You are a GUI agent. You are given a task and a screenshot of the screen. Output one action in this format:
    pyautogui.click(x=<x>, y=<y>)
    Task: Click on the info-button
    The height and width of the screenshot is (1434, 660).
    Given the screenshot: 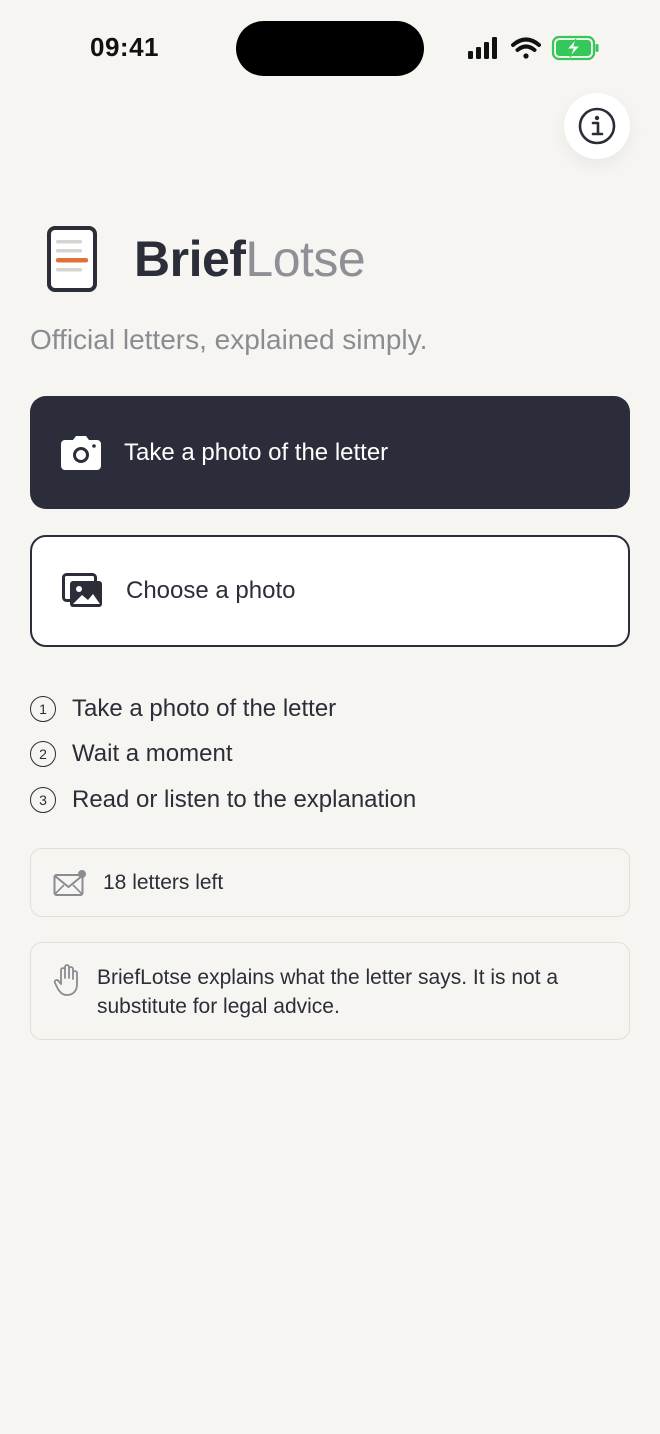 What is the action you would take?
    pyautogui.click(x=597, y=126)
    